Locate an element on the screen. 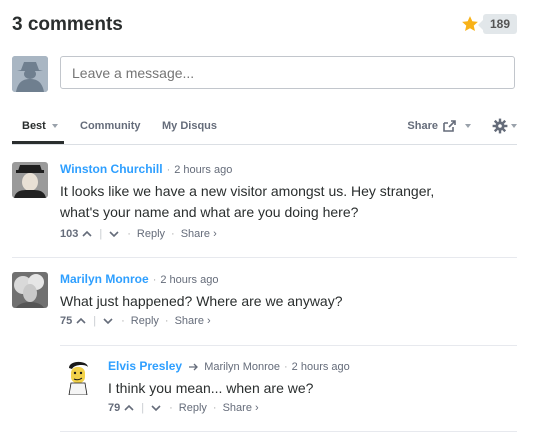  comment-meta: Winston Churchill · 2 hours ago is located at coordinates (146, 169).